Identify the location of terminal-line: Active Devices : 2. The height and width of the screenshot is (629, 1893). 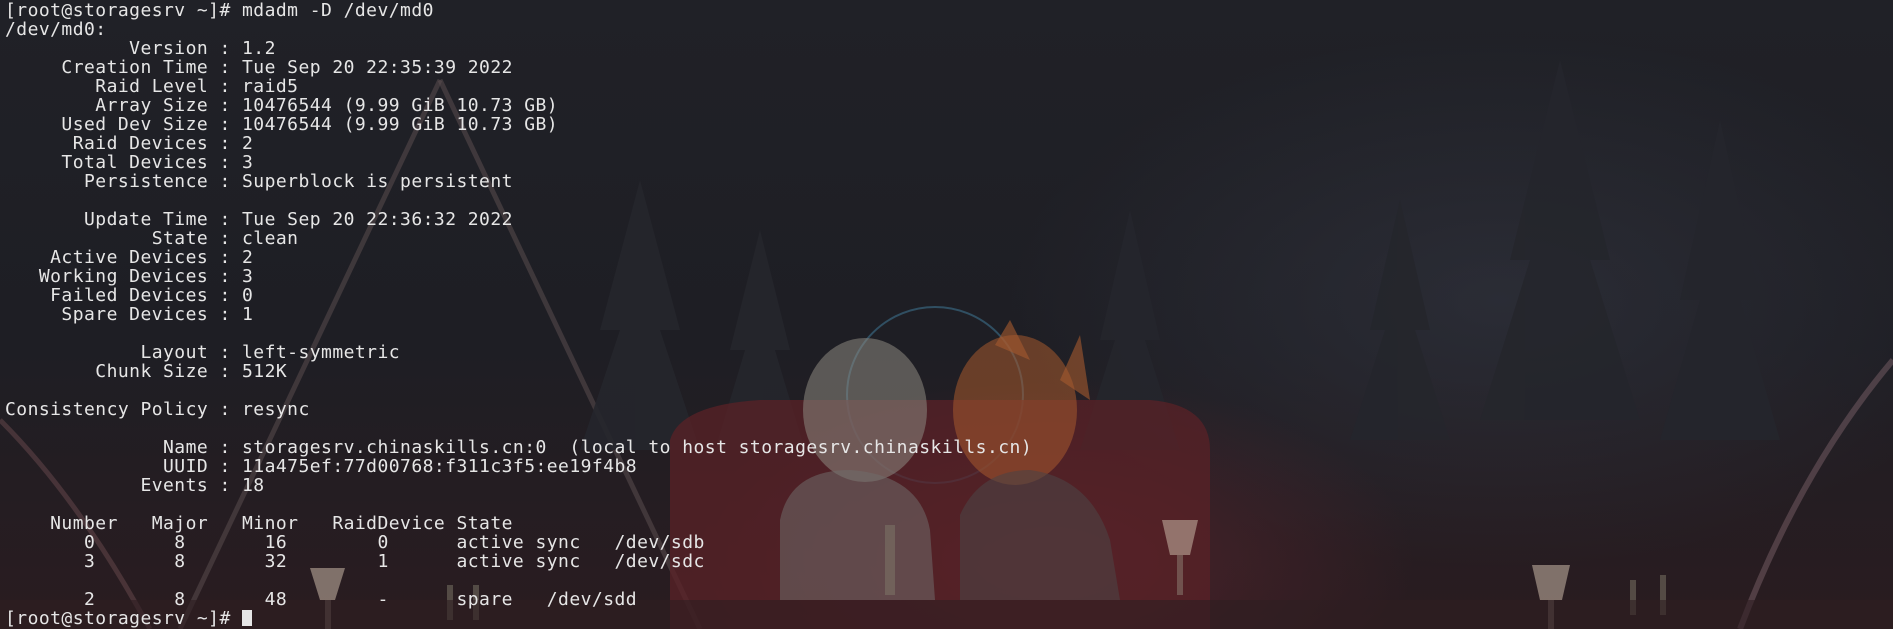
(129, 257).